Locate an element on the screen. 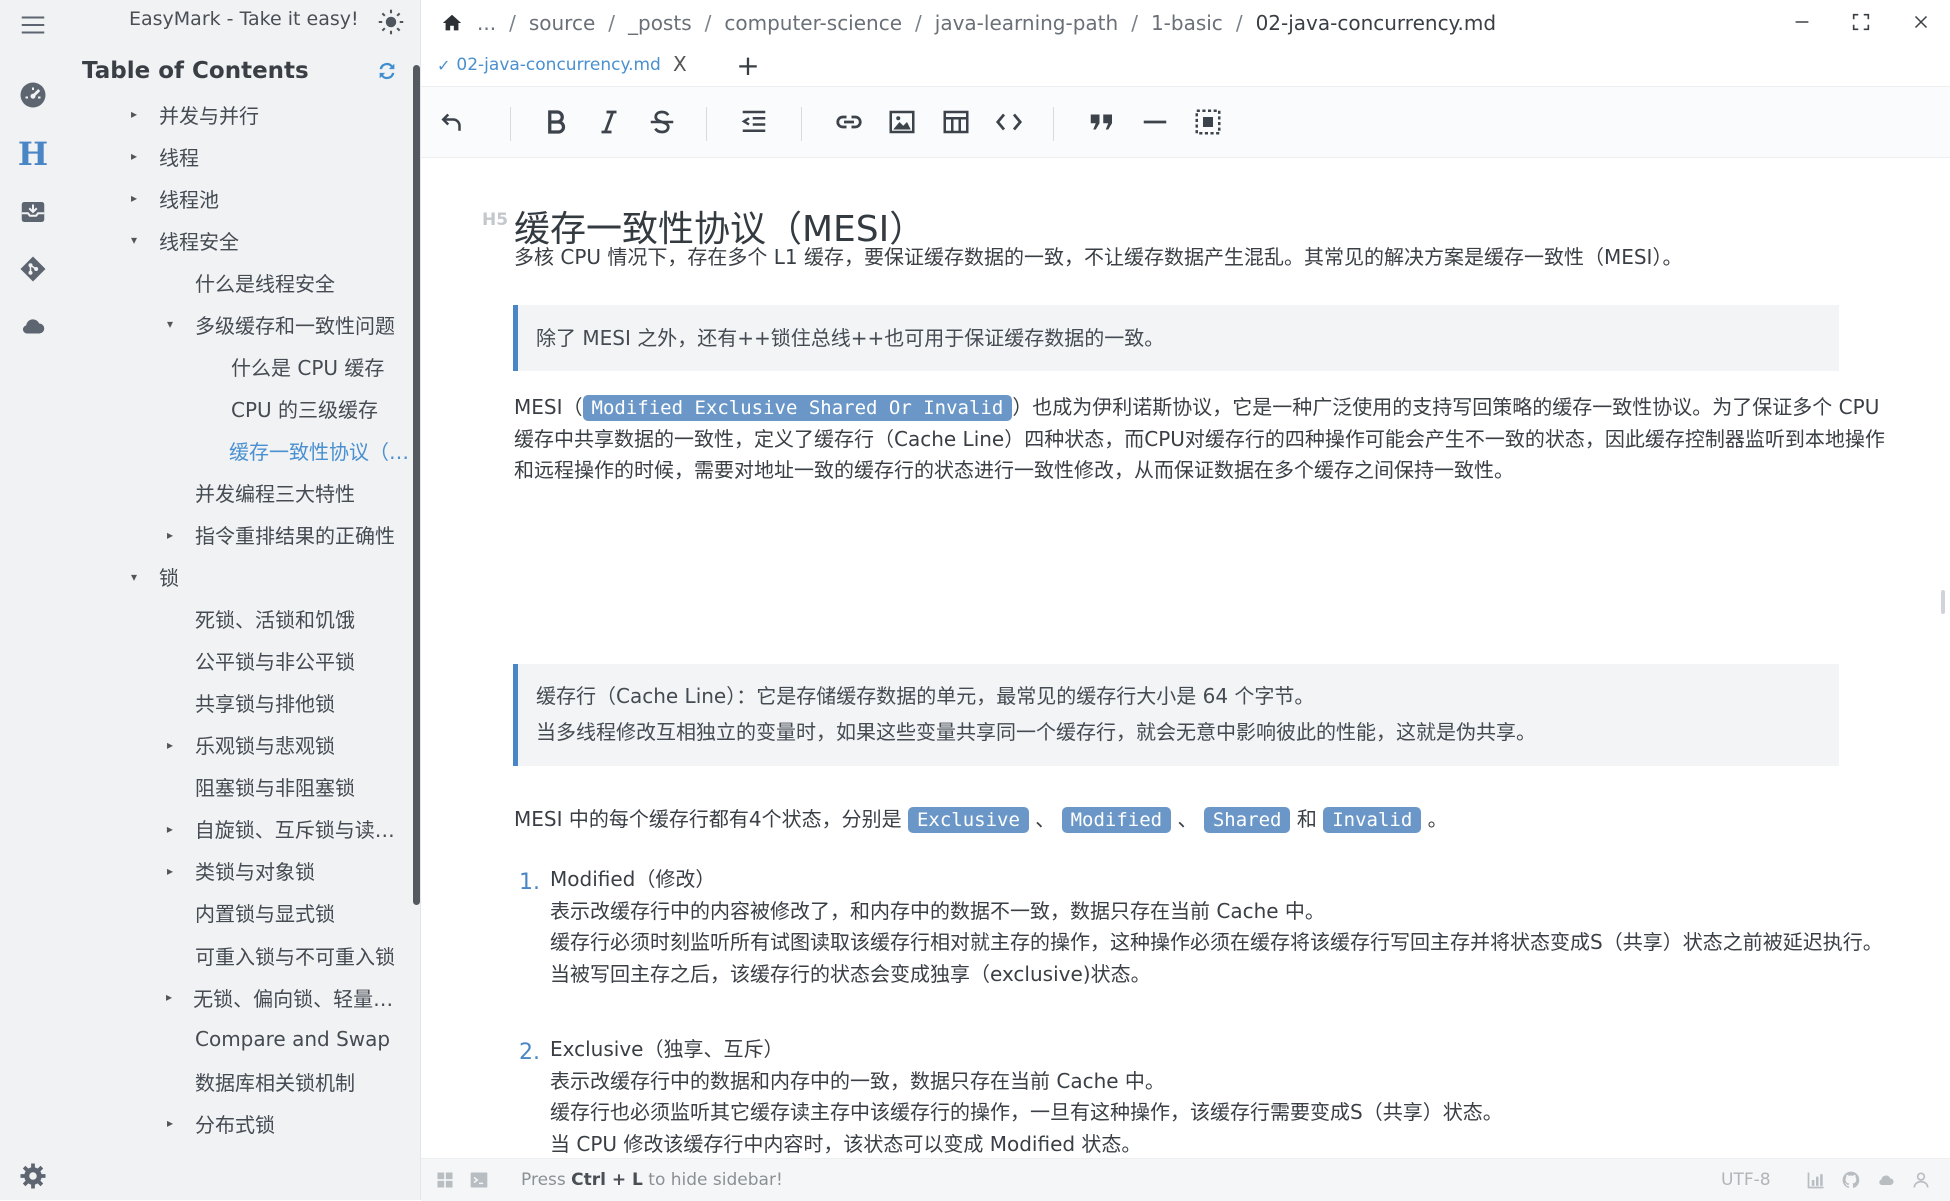 This screenshot has height=1201, width=1950. toc-item: ▸ 线程 is located at coordinates (239, 156).